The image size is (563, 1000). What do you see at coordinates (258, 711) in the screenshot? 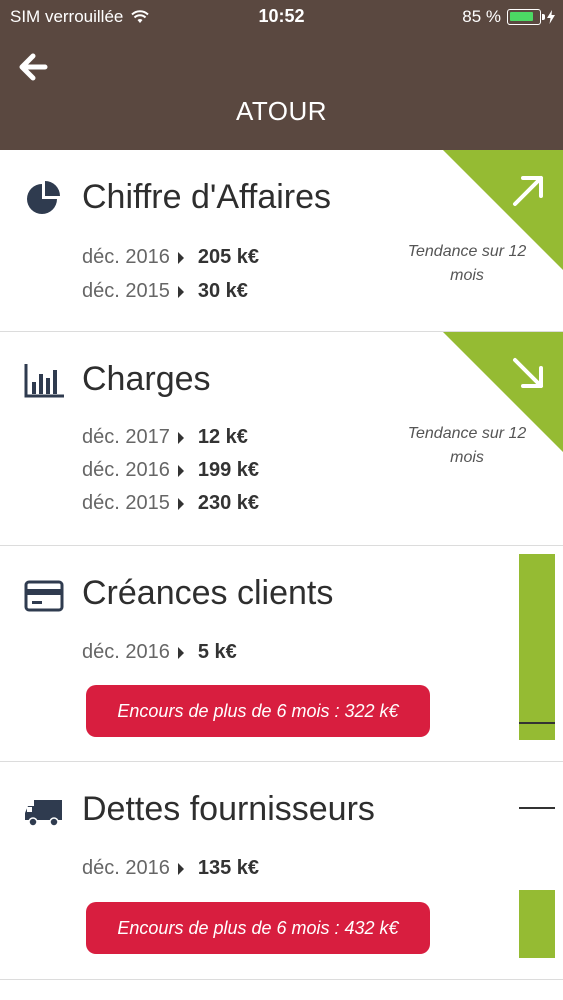
I see `overdue-alert-badge: Encours de plus de 6 mois : 322 k€` at bounding box center [258, 711].